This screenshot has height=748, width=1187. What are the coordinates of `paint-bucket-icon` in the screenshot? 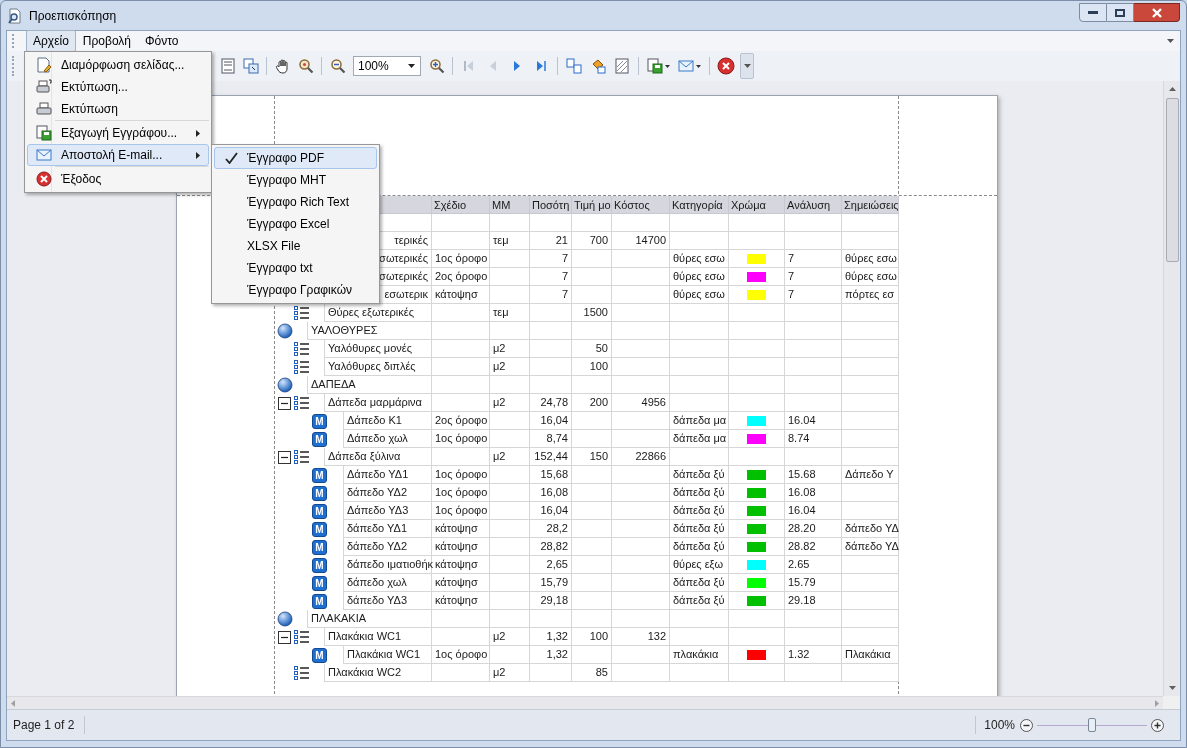 It's located at (598, 66).